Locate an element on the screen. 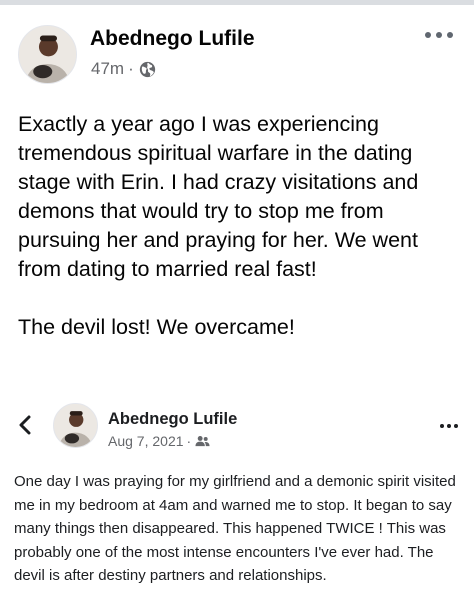 The height and width of the screenshot is (614, 474). chevron-left-icon is located at coordinates (25, 425).